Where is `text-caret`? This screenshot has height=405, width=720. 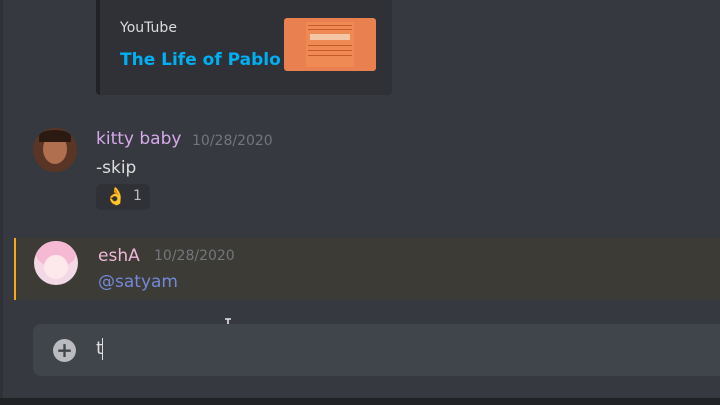
text-caret is located at coordinates (102, 349).